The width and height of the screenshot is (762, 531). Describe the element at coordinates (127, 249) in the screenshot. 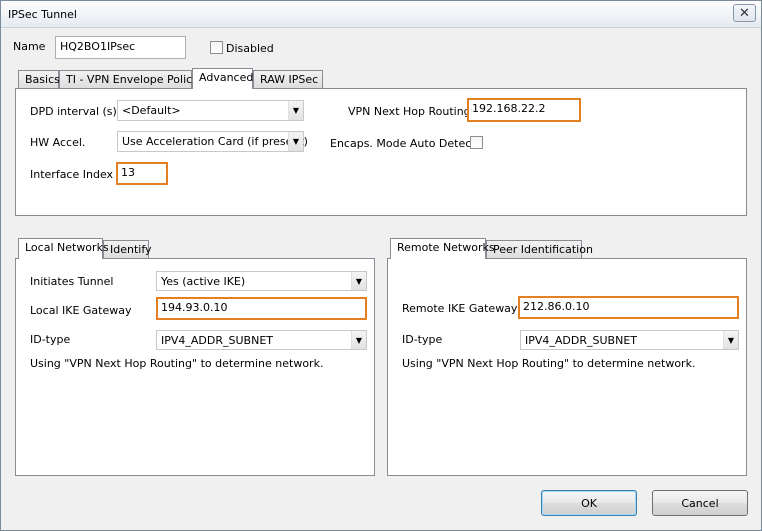

I see `tab-identify: Identify` at that location.